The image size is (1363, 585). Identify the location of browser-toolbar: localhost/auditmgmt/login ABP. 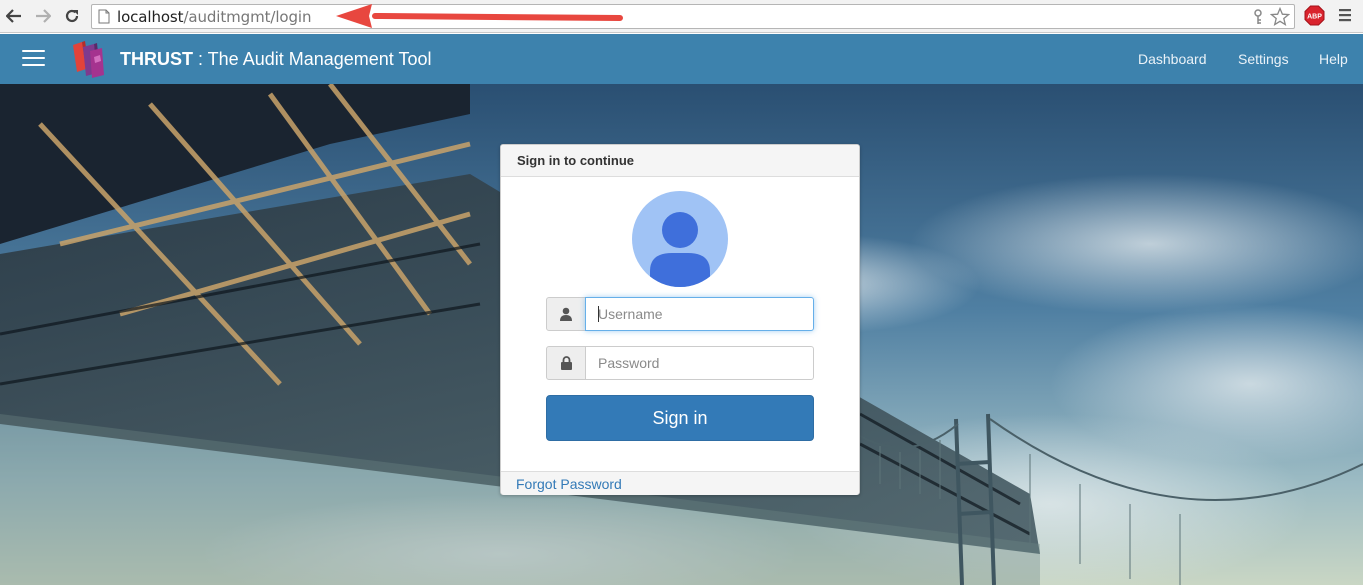
(681, 16).